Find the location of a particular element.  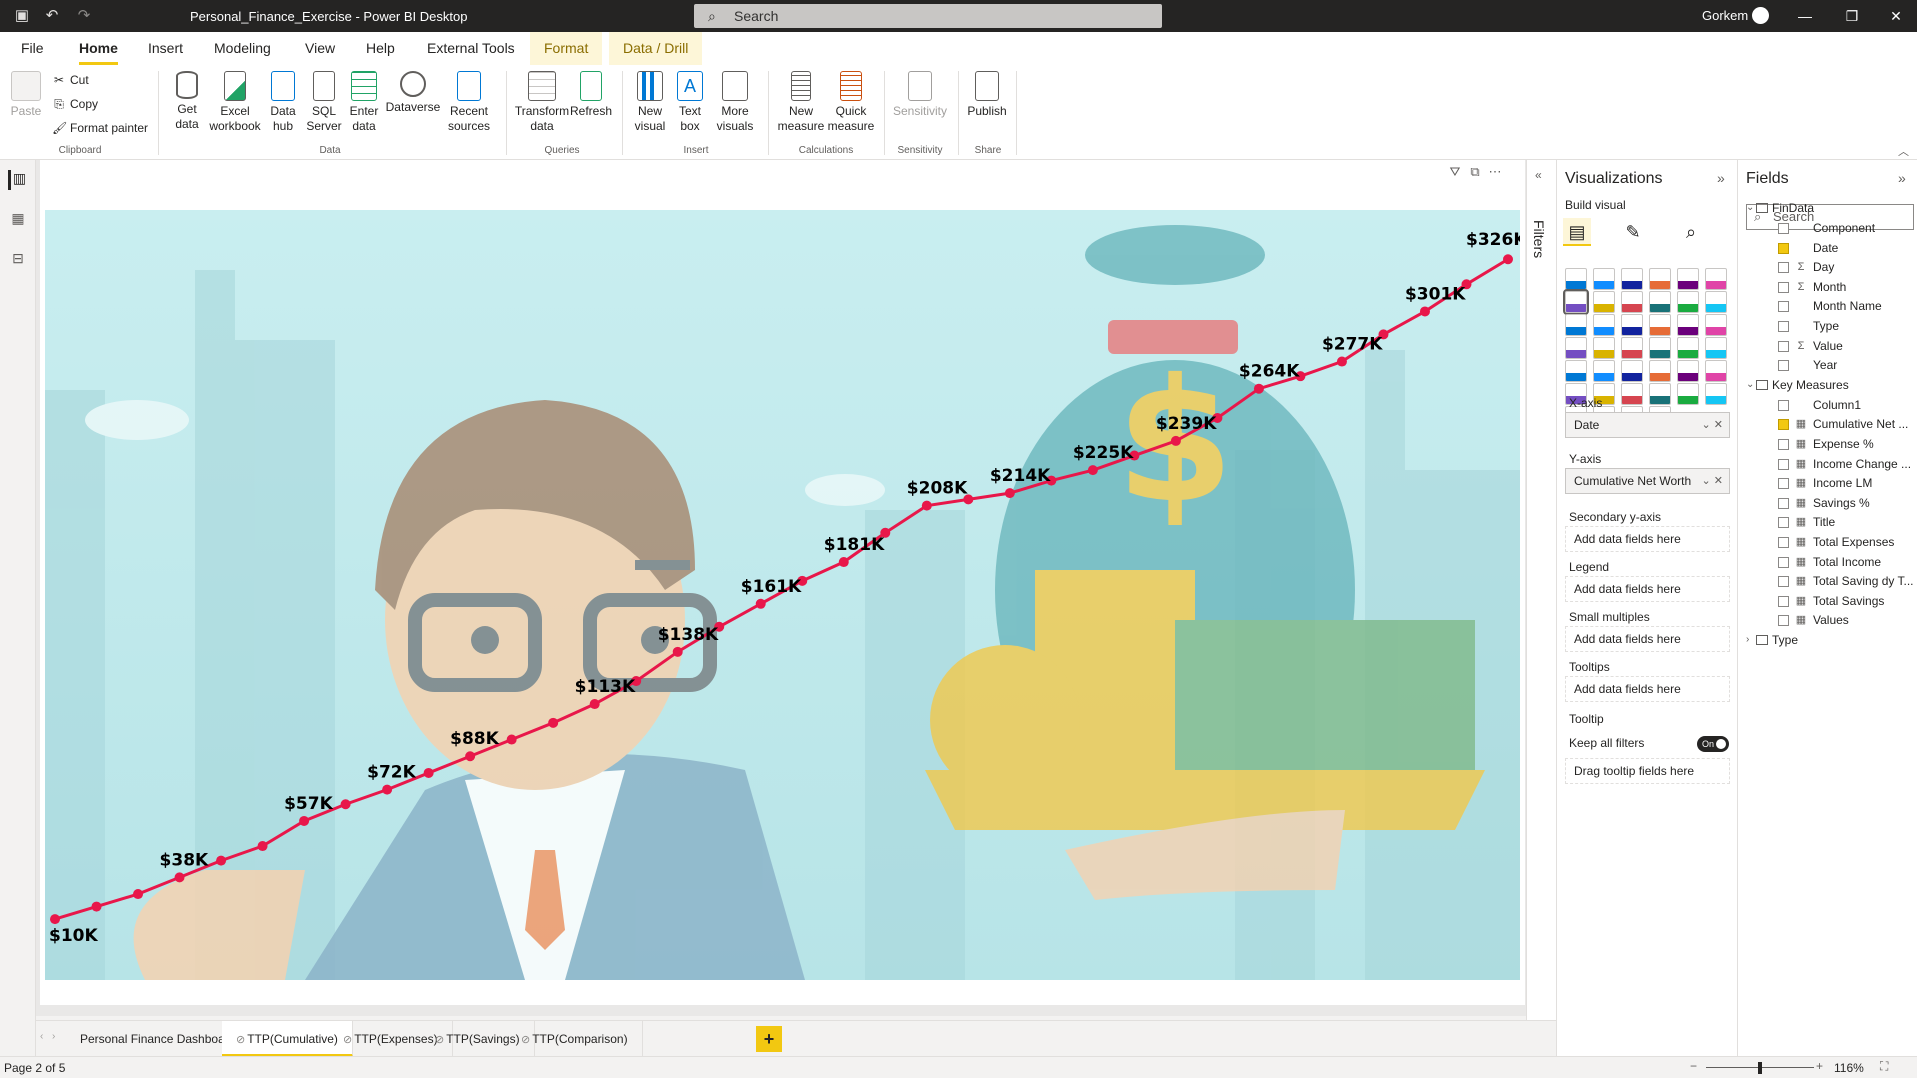

tab-data-drill: Data / Drill is located at coordinates (656, 48).